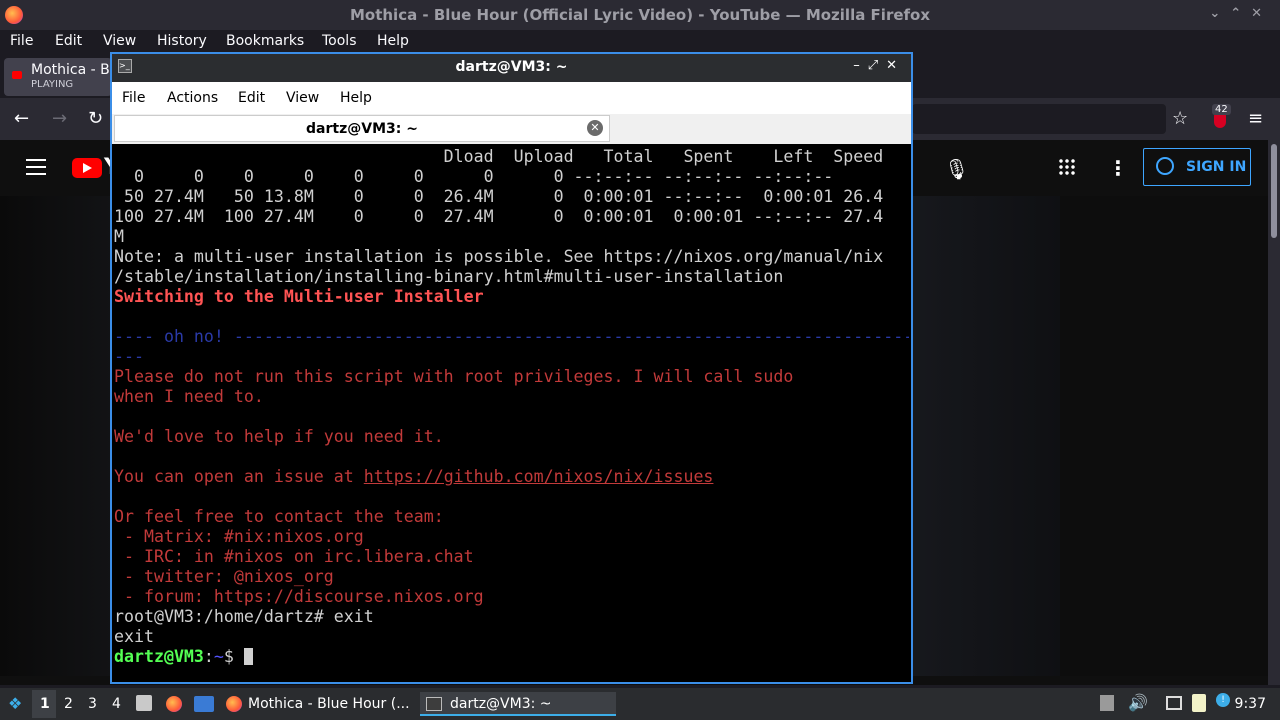 This screenshot has width=1280, height=720. Describe the element at coordinates (218, 656) in the screenshot. I see `prompt-path: ~` at that location.